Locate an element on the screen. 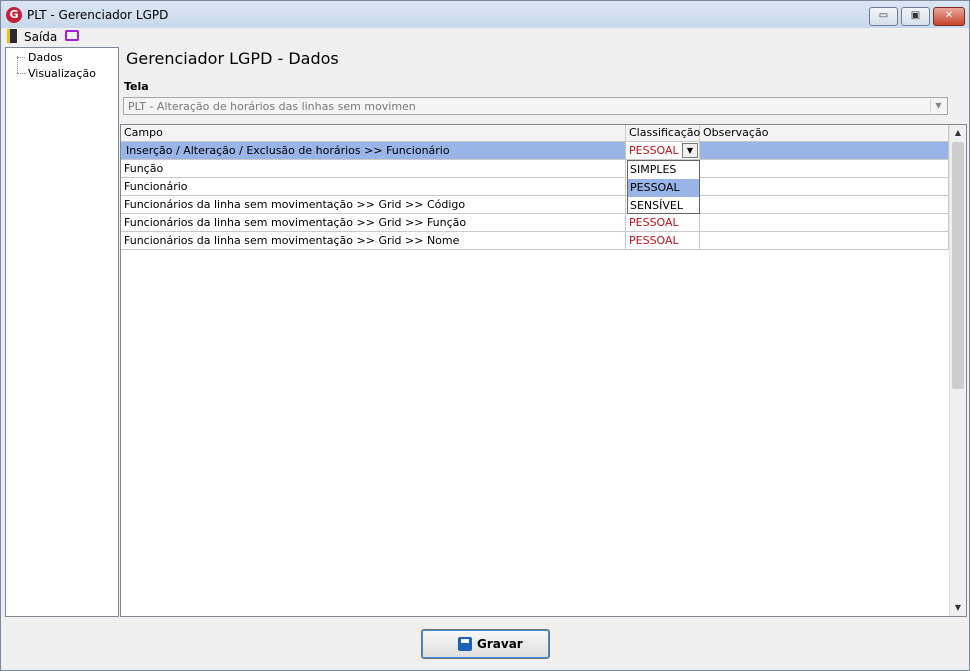 This screenshot has width=970, height=671. dropdown-option-simples: SIMPLES is located at coordinates (663, 170).